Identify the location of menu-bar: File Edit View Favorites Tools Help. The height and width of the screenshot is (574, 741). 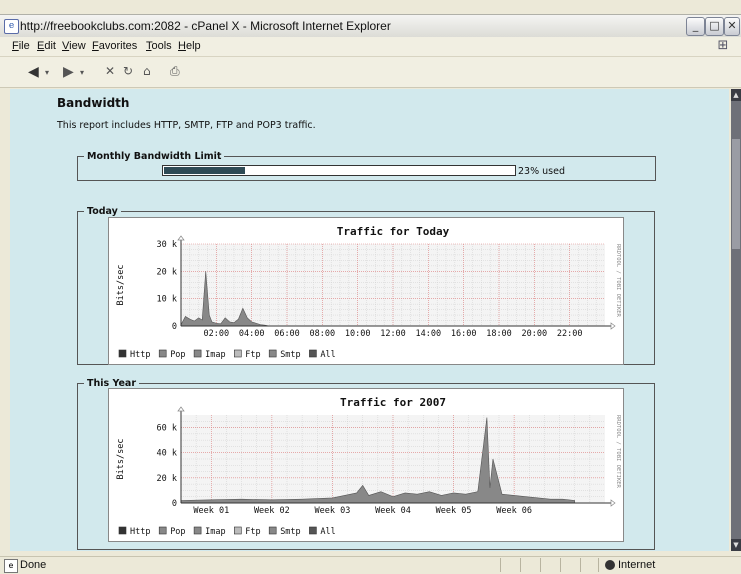
(370, 47).